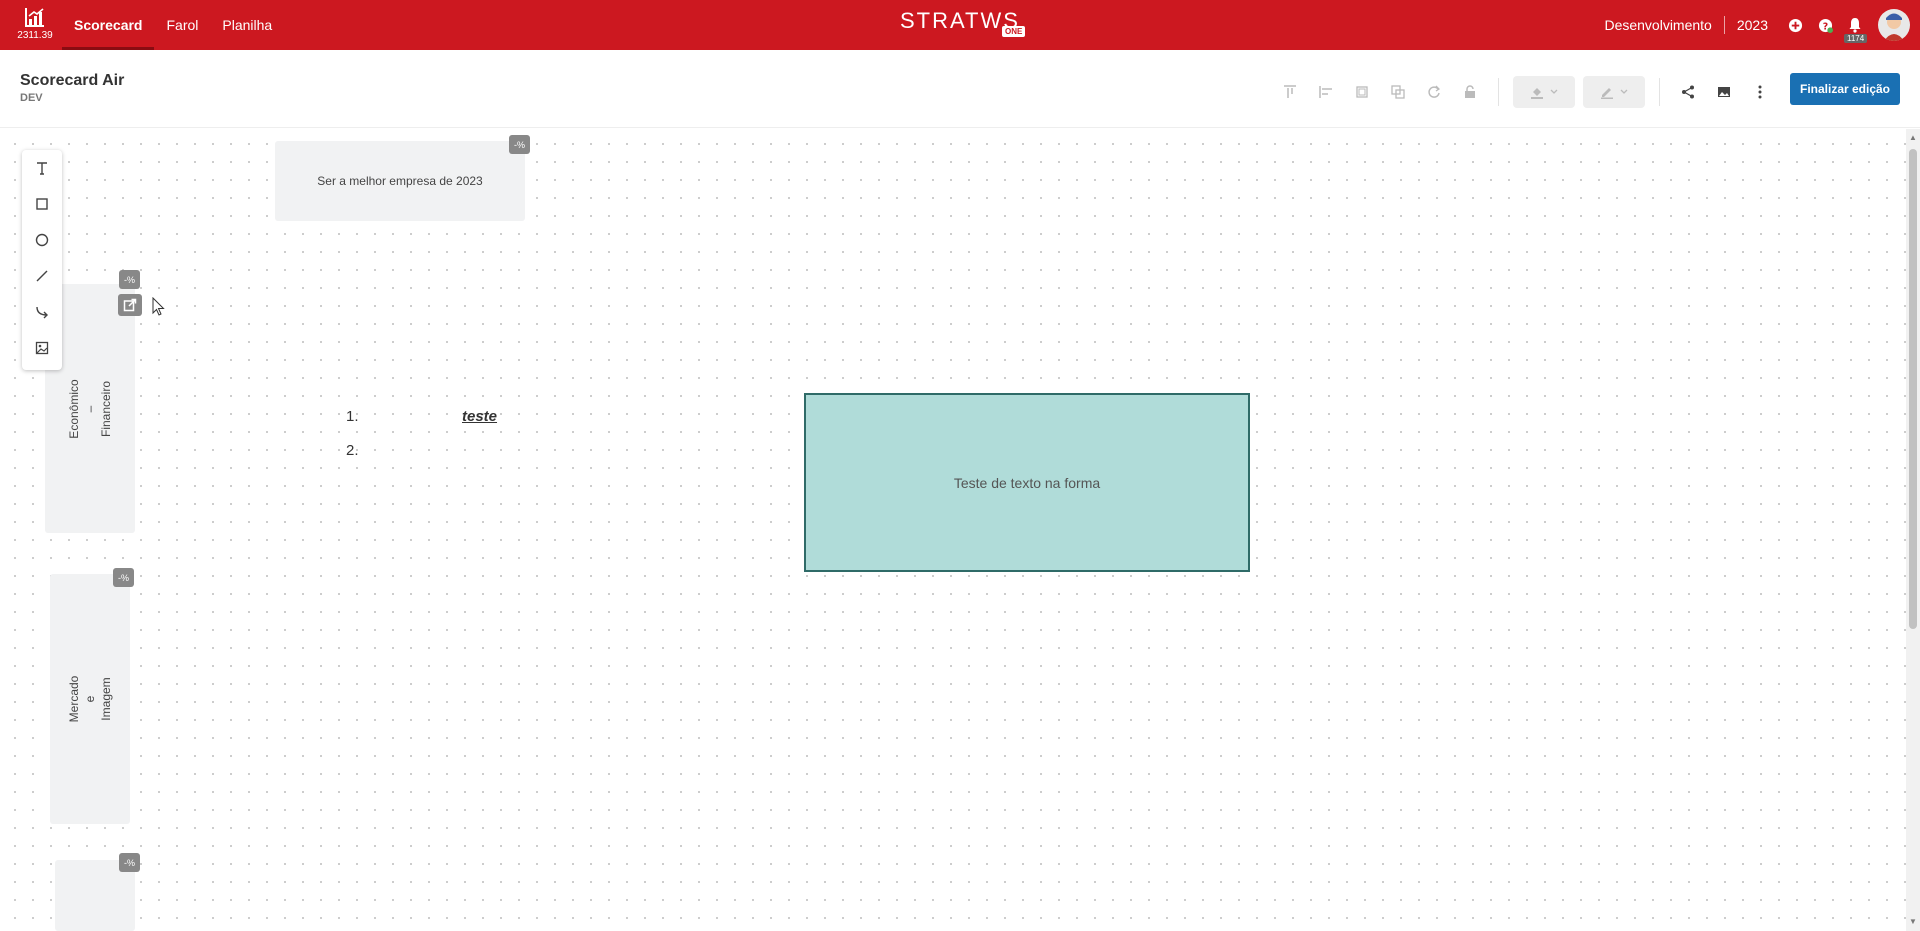 The height and width of the screenshot is (931, 1920). What do you see at coordinates (519, 144) in the screenshot?
I see `objective-percent-badge: -%` at bounding box center [519, 144].